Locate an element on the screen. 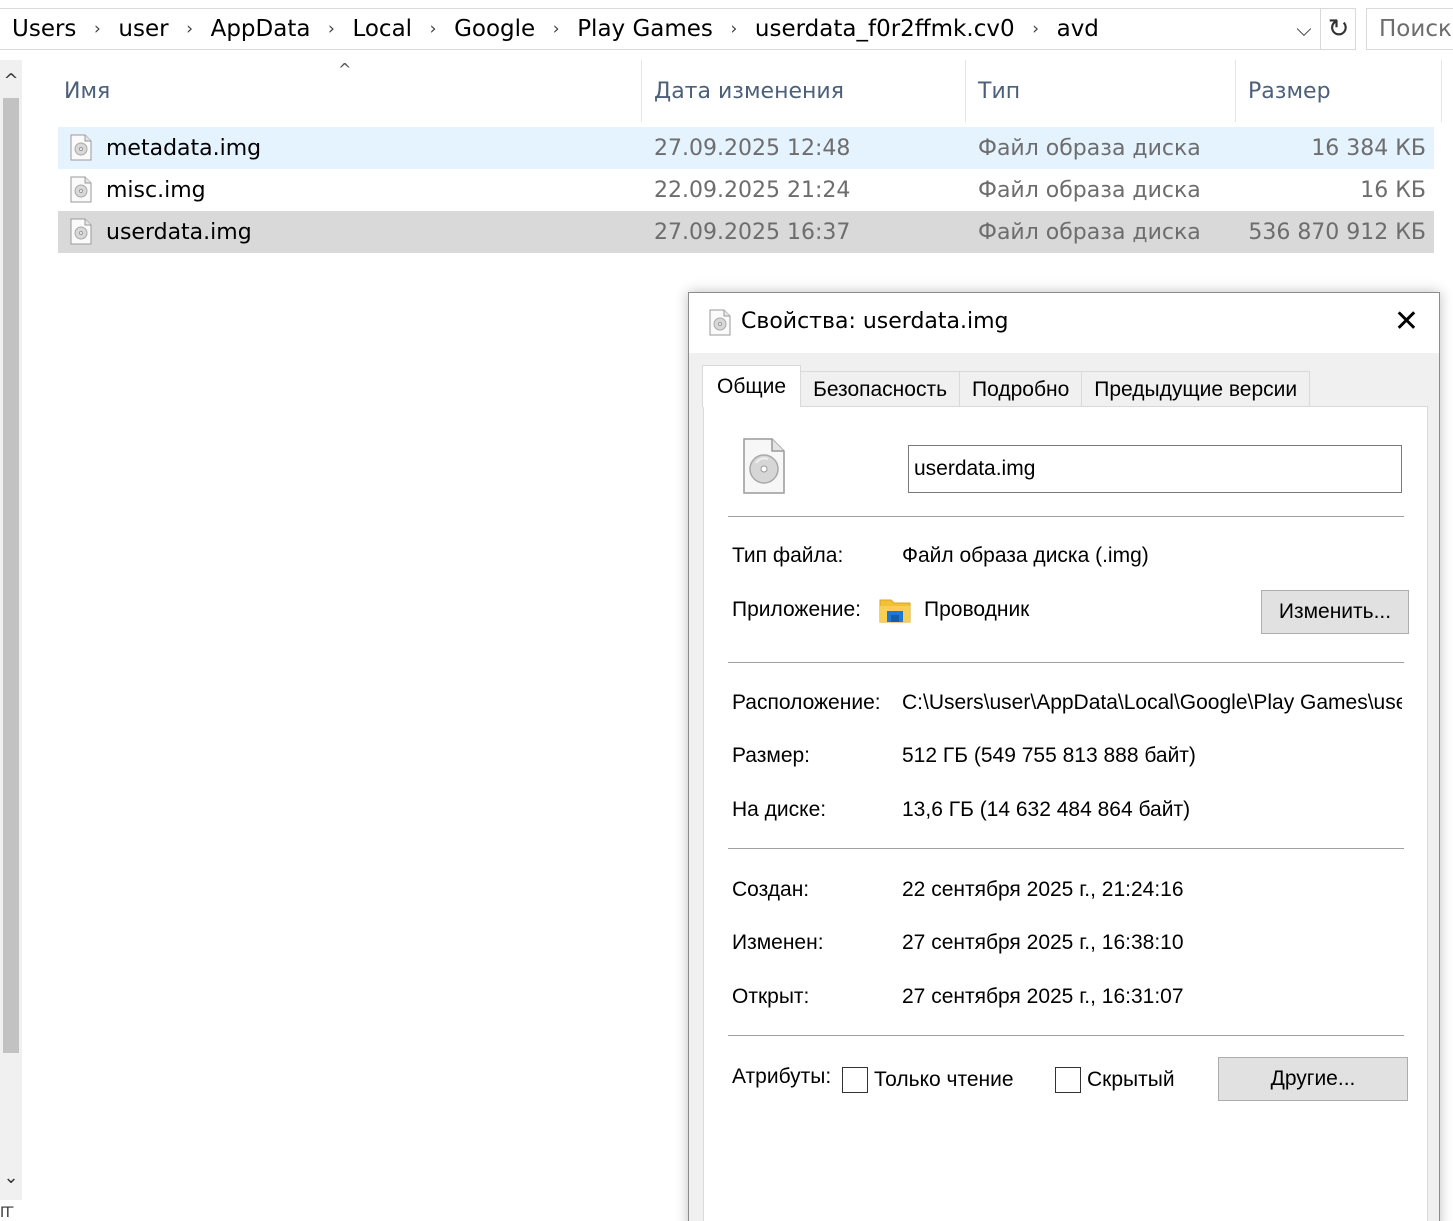 The width and height of the screenshot is (1453, 1221). file-date: 27.09.2025 16:37 is located at coordinates (752, 232).